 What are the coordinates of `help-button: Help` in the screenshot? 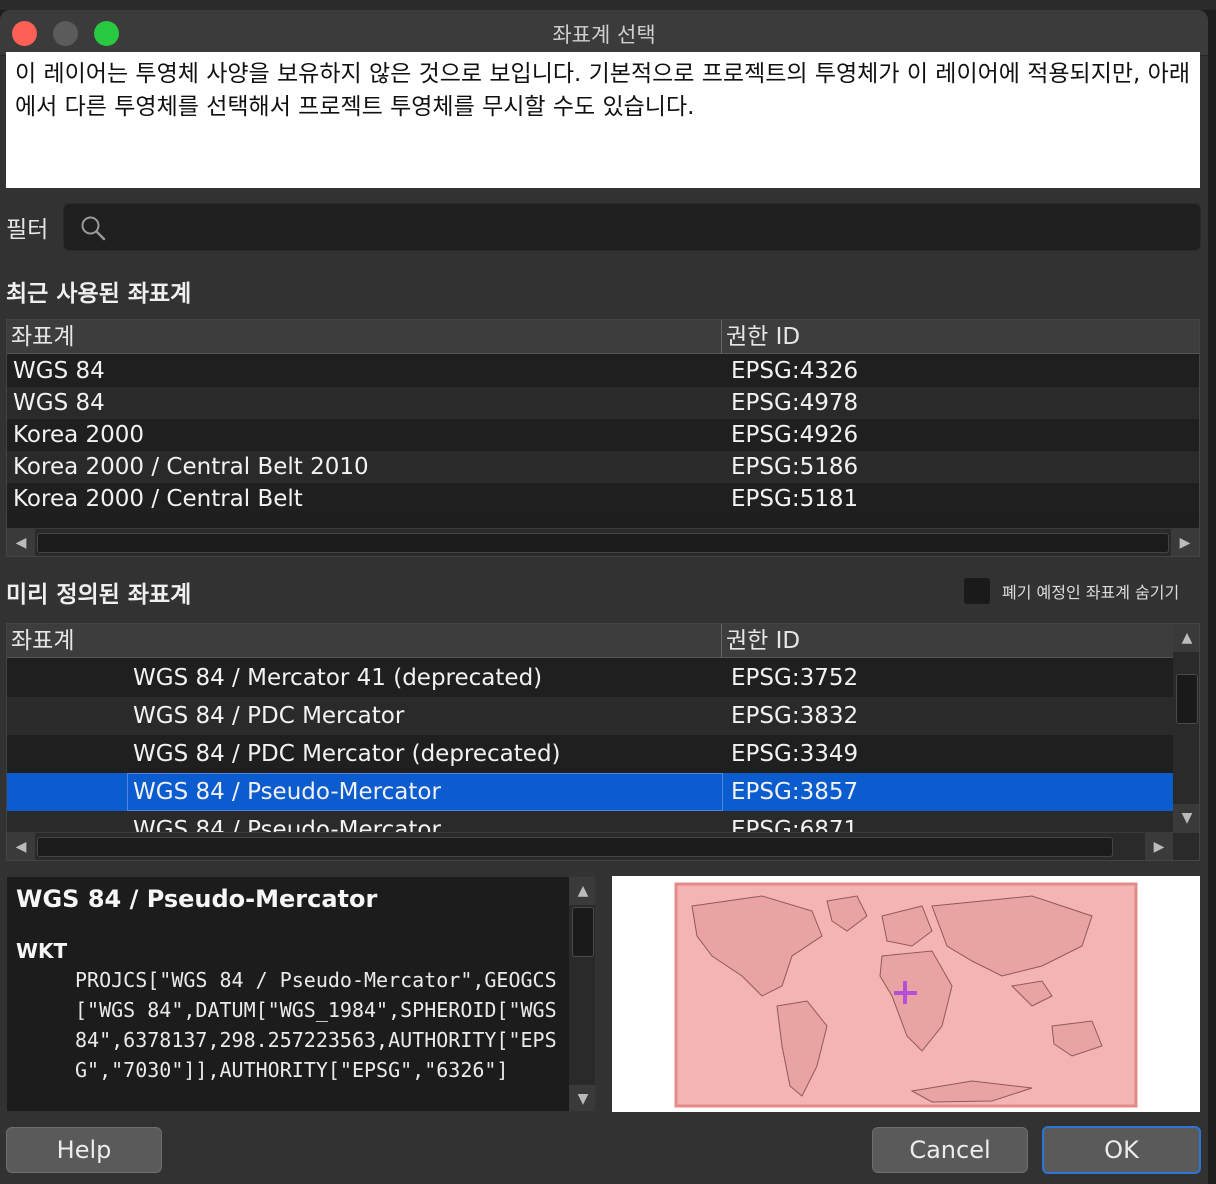 It's located at (84, 1150).